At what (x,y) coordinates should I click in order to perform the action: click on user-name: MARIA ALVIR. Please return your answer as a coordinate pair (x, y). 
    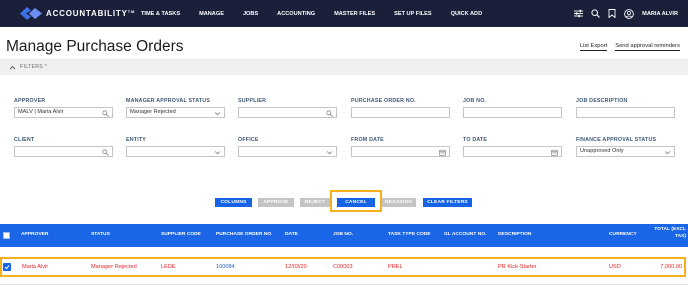
    Looking at the image, I should click on (660, 14).